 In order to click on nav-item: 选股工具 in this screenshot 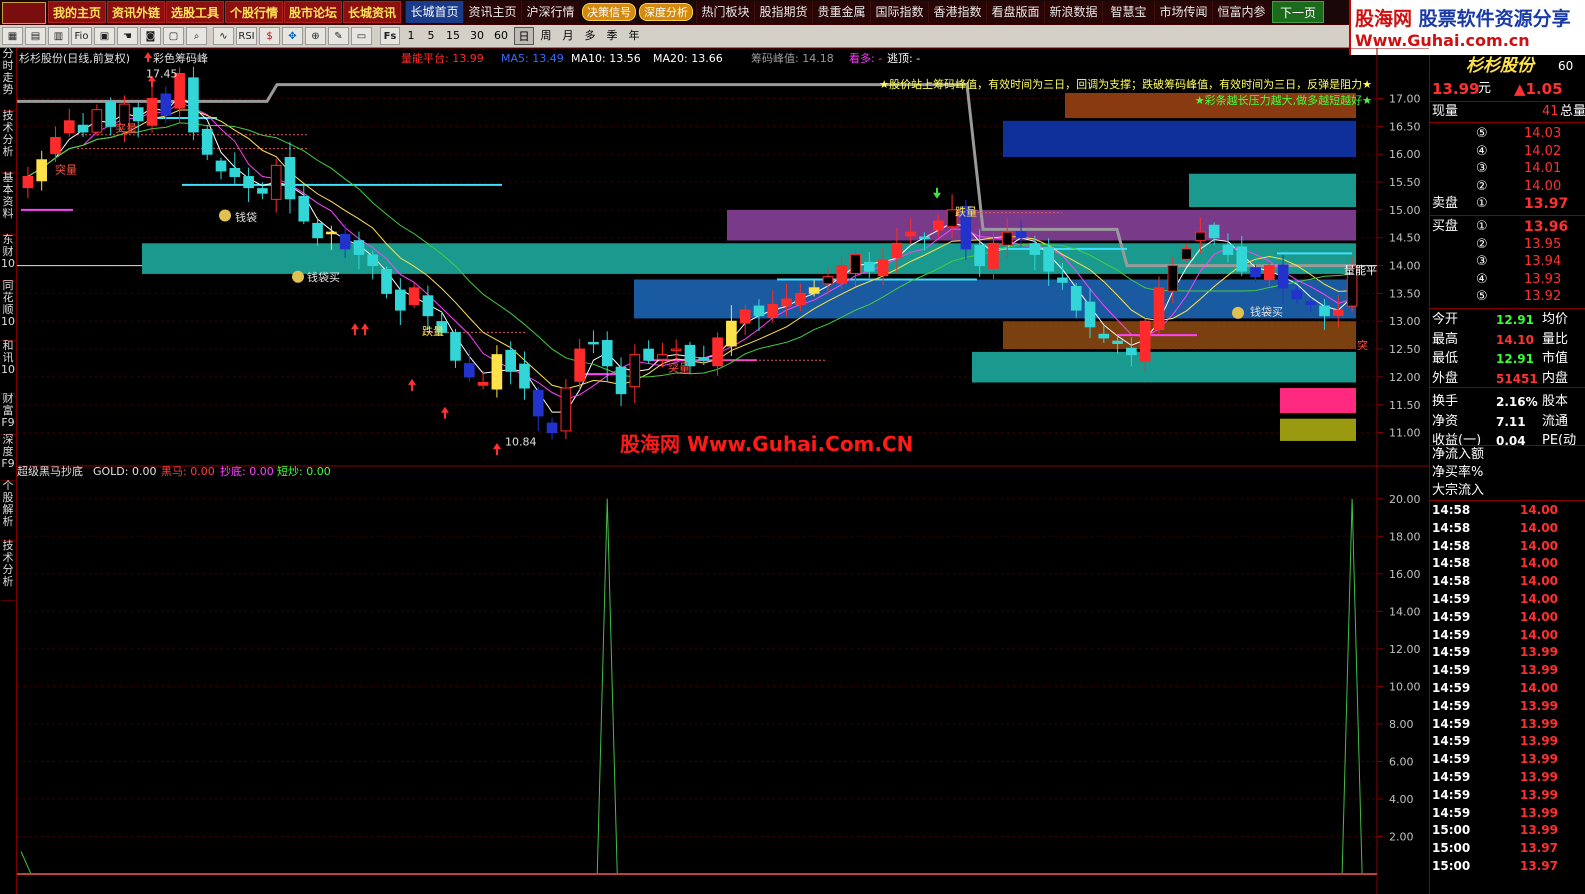, I will do `click(195, 12)`.